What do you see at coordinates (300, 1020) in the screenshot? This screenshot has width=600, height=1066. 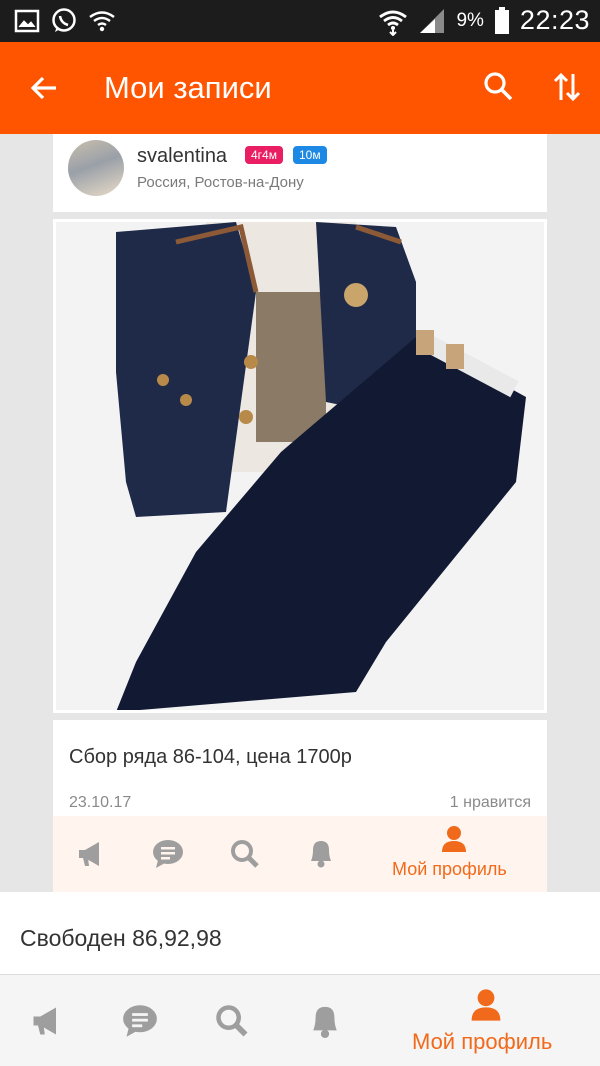 I see `bottom-tab-bar: Мой профиль` at bounding box center [300, 1020].